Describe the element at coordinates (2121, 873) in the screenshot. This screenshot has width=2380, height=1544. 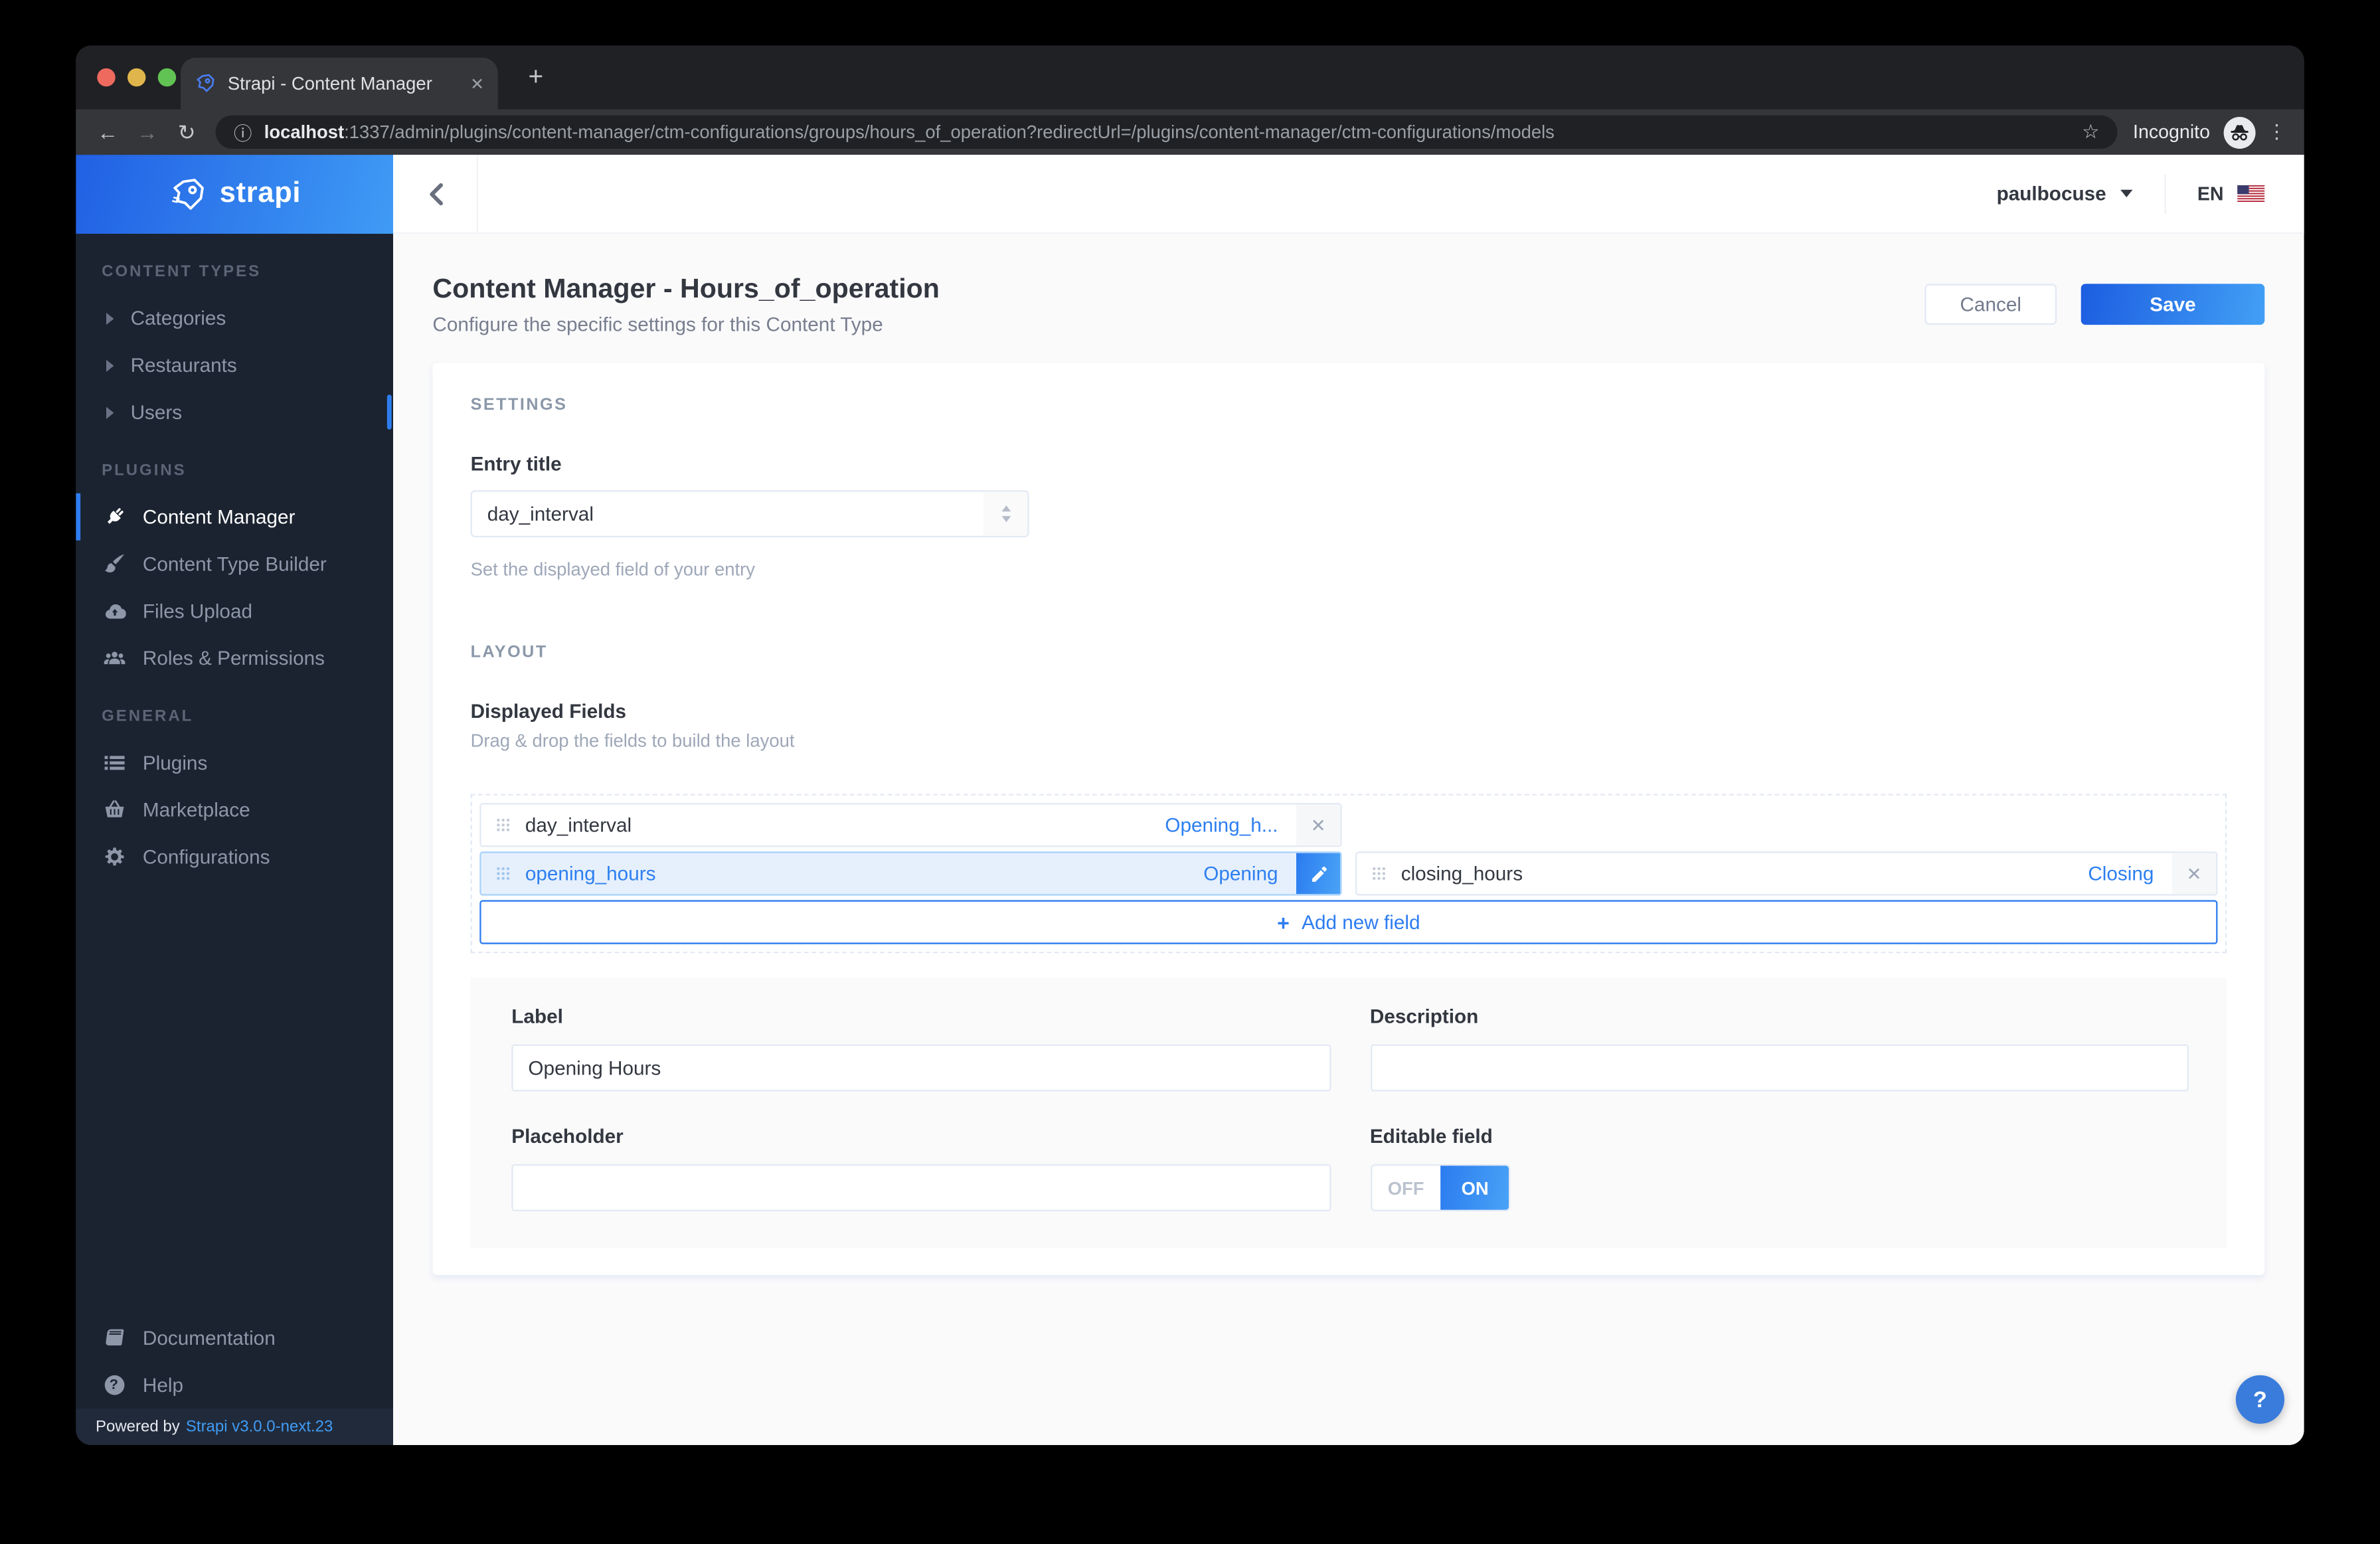
I see `field-tag: Closing` at that location.